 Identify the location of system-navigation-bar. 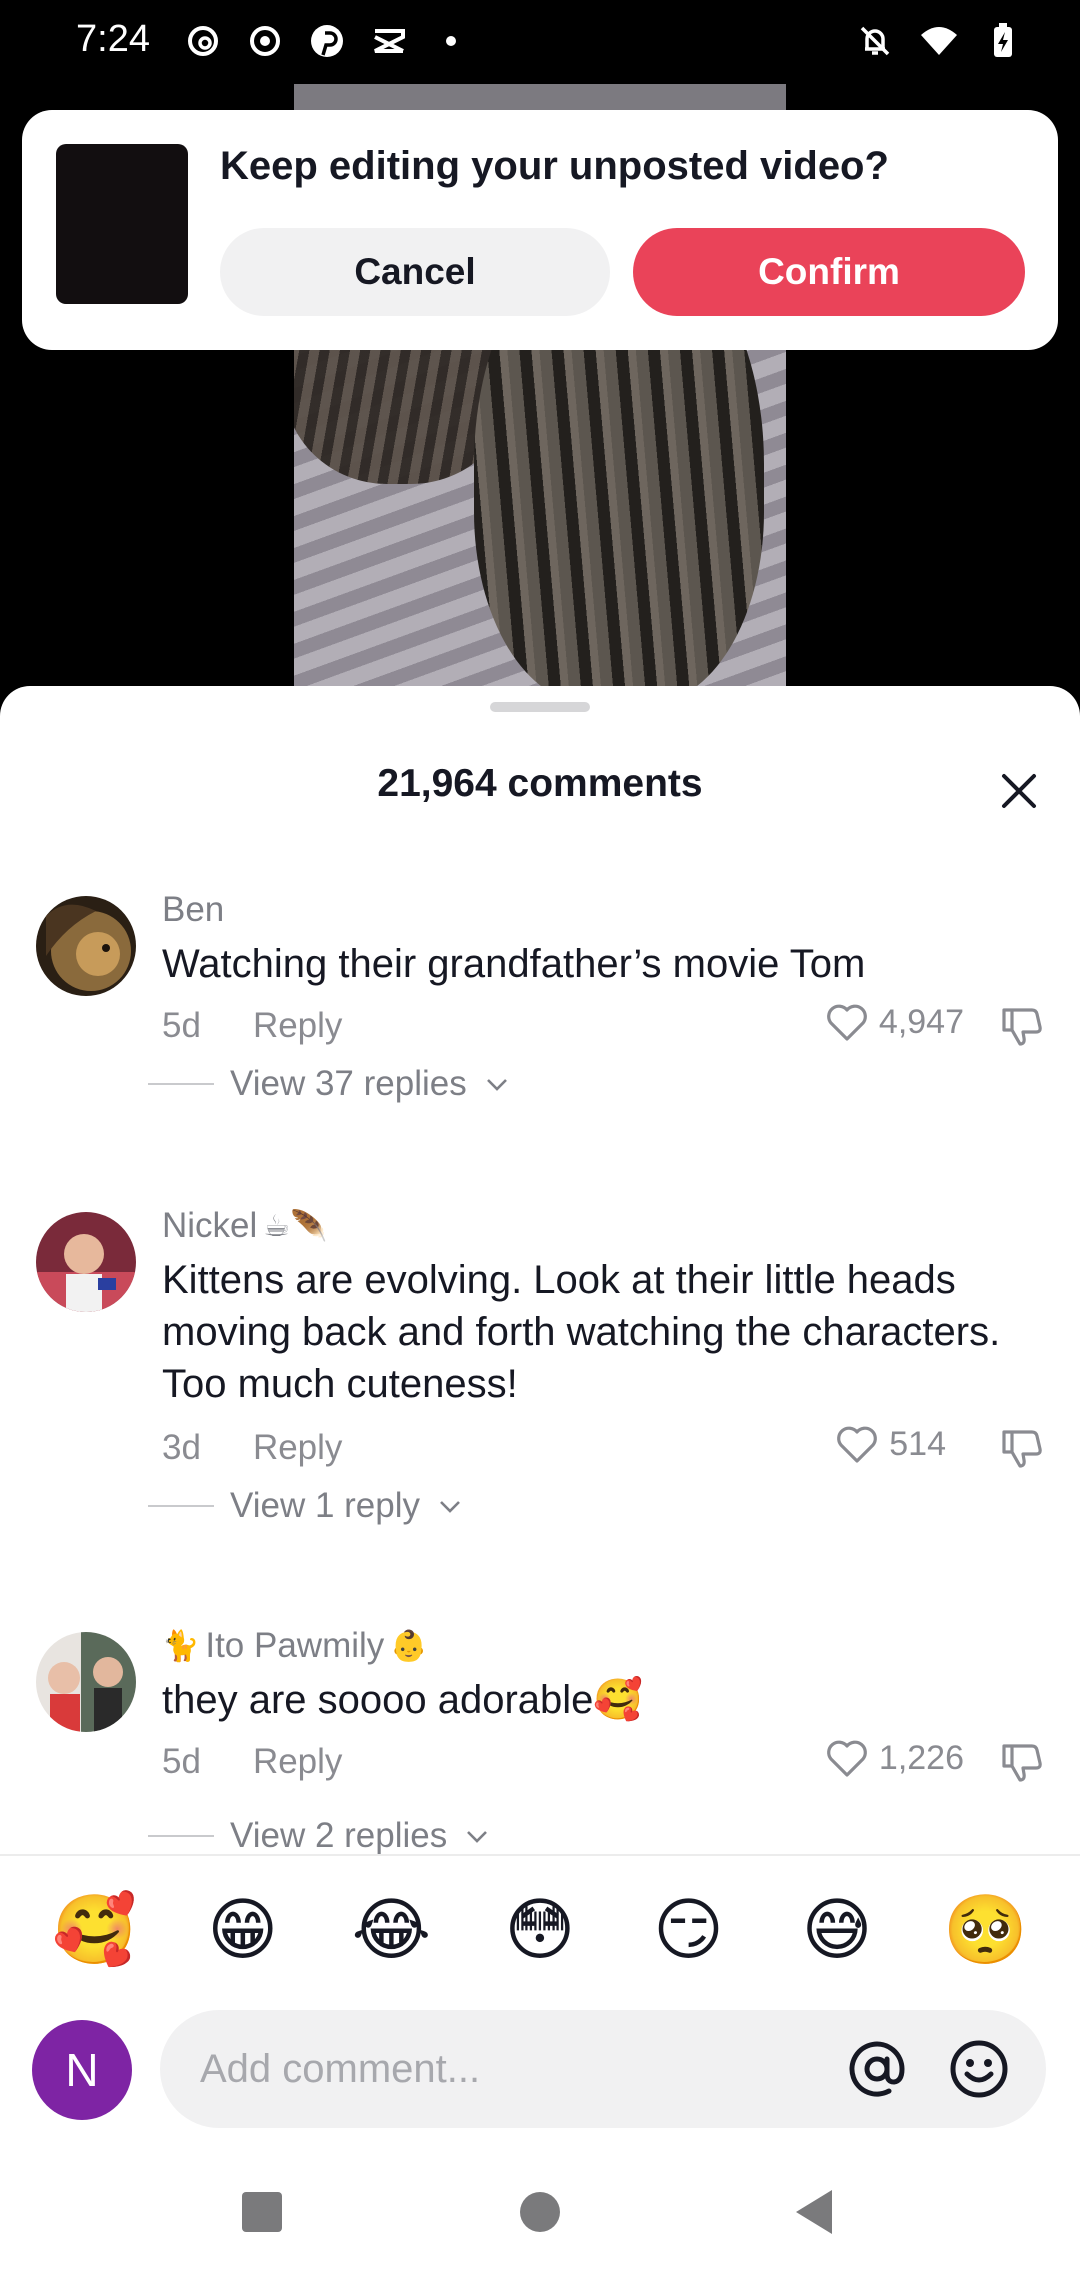
(540, 2212).